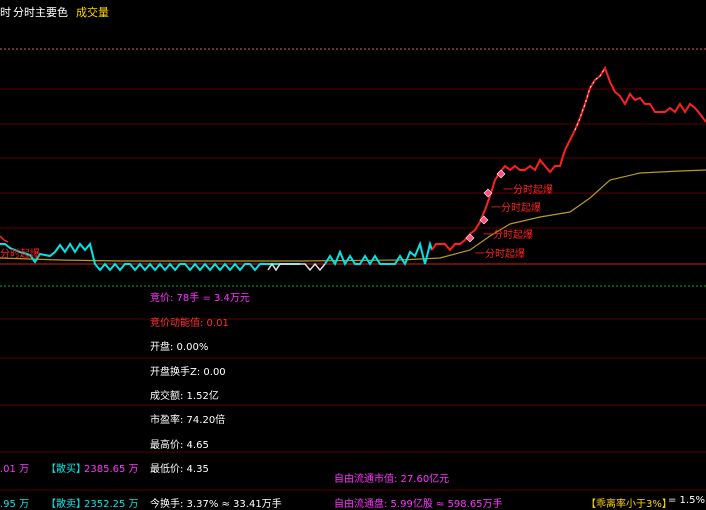 This screenshot has height=510, width=706. What do you see at coordinates (629, 504) in the screenshot?
I see `deviation-label: 【乖离率小于3%】` at bounding box center [629, 504].